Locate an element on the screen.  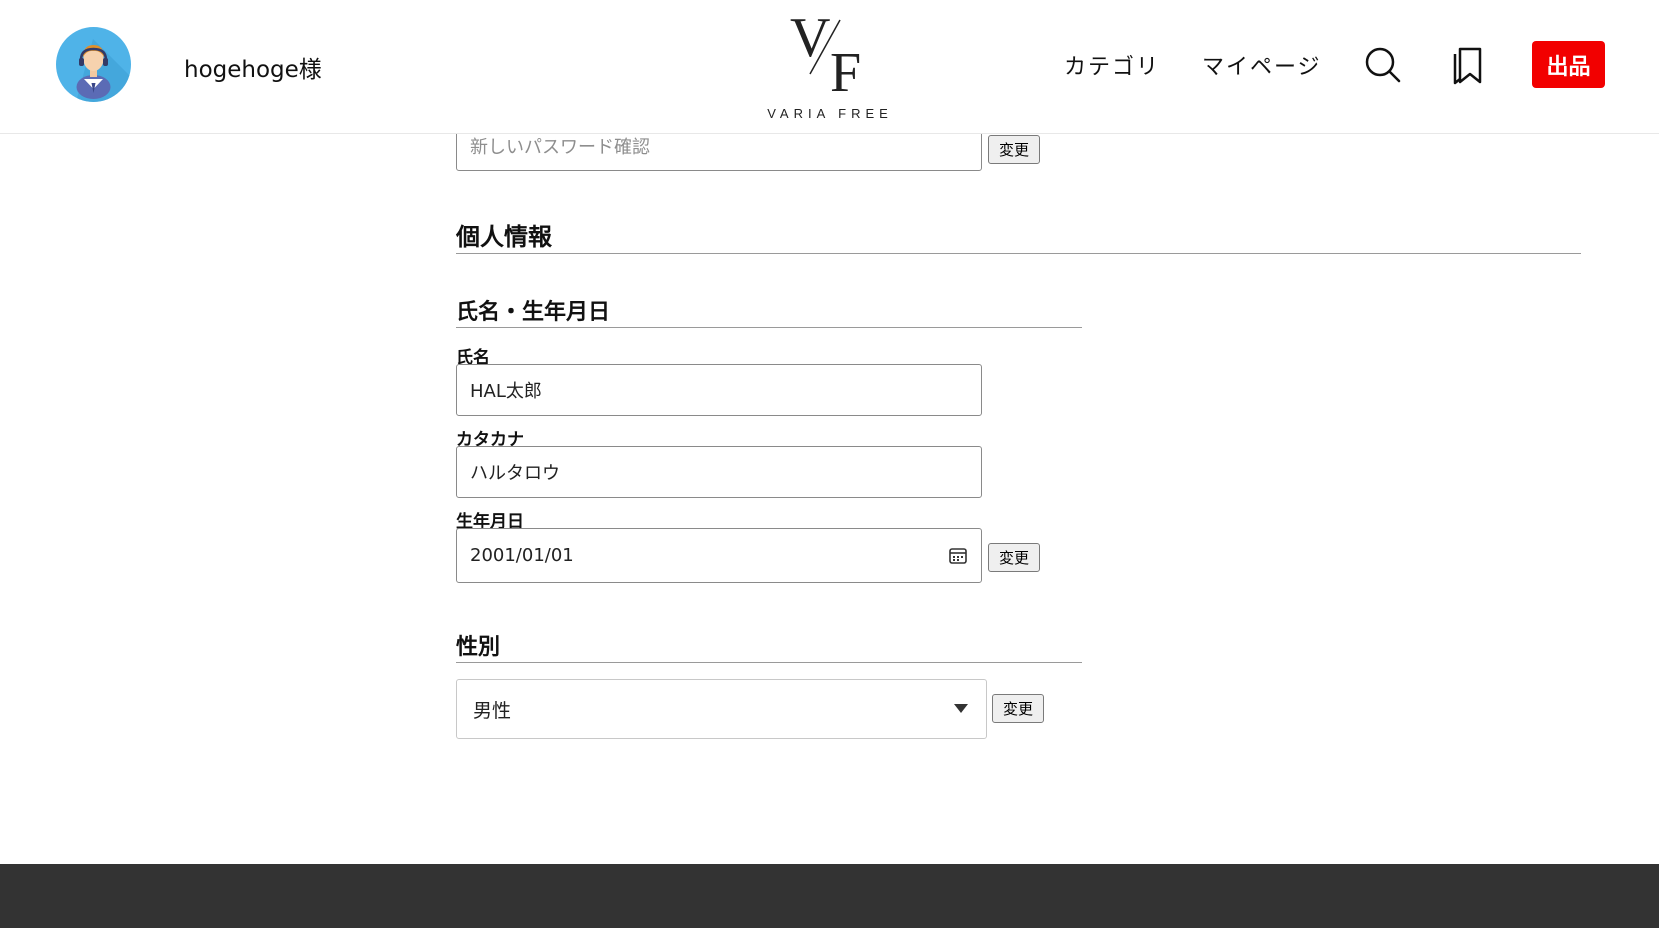
username-label: hogehoge様 is located at coordinates (253, 67).